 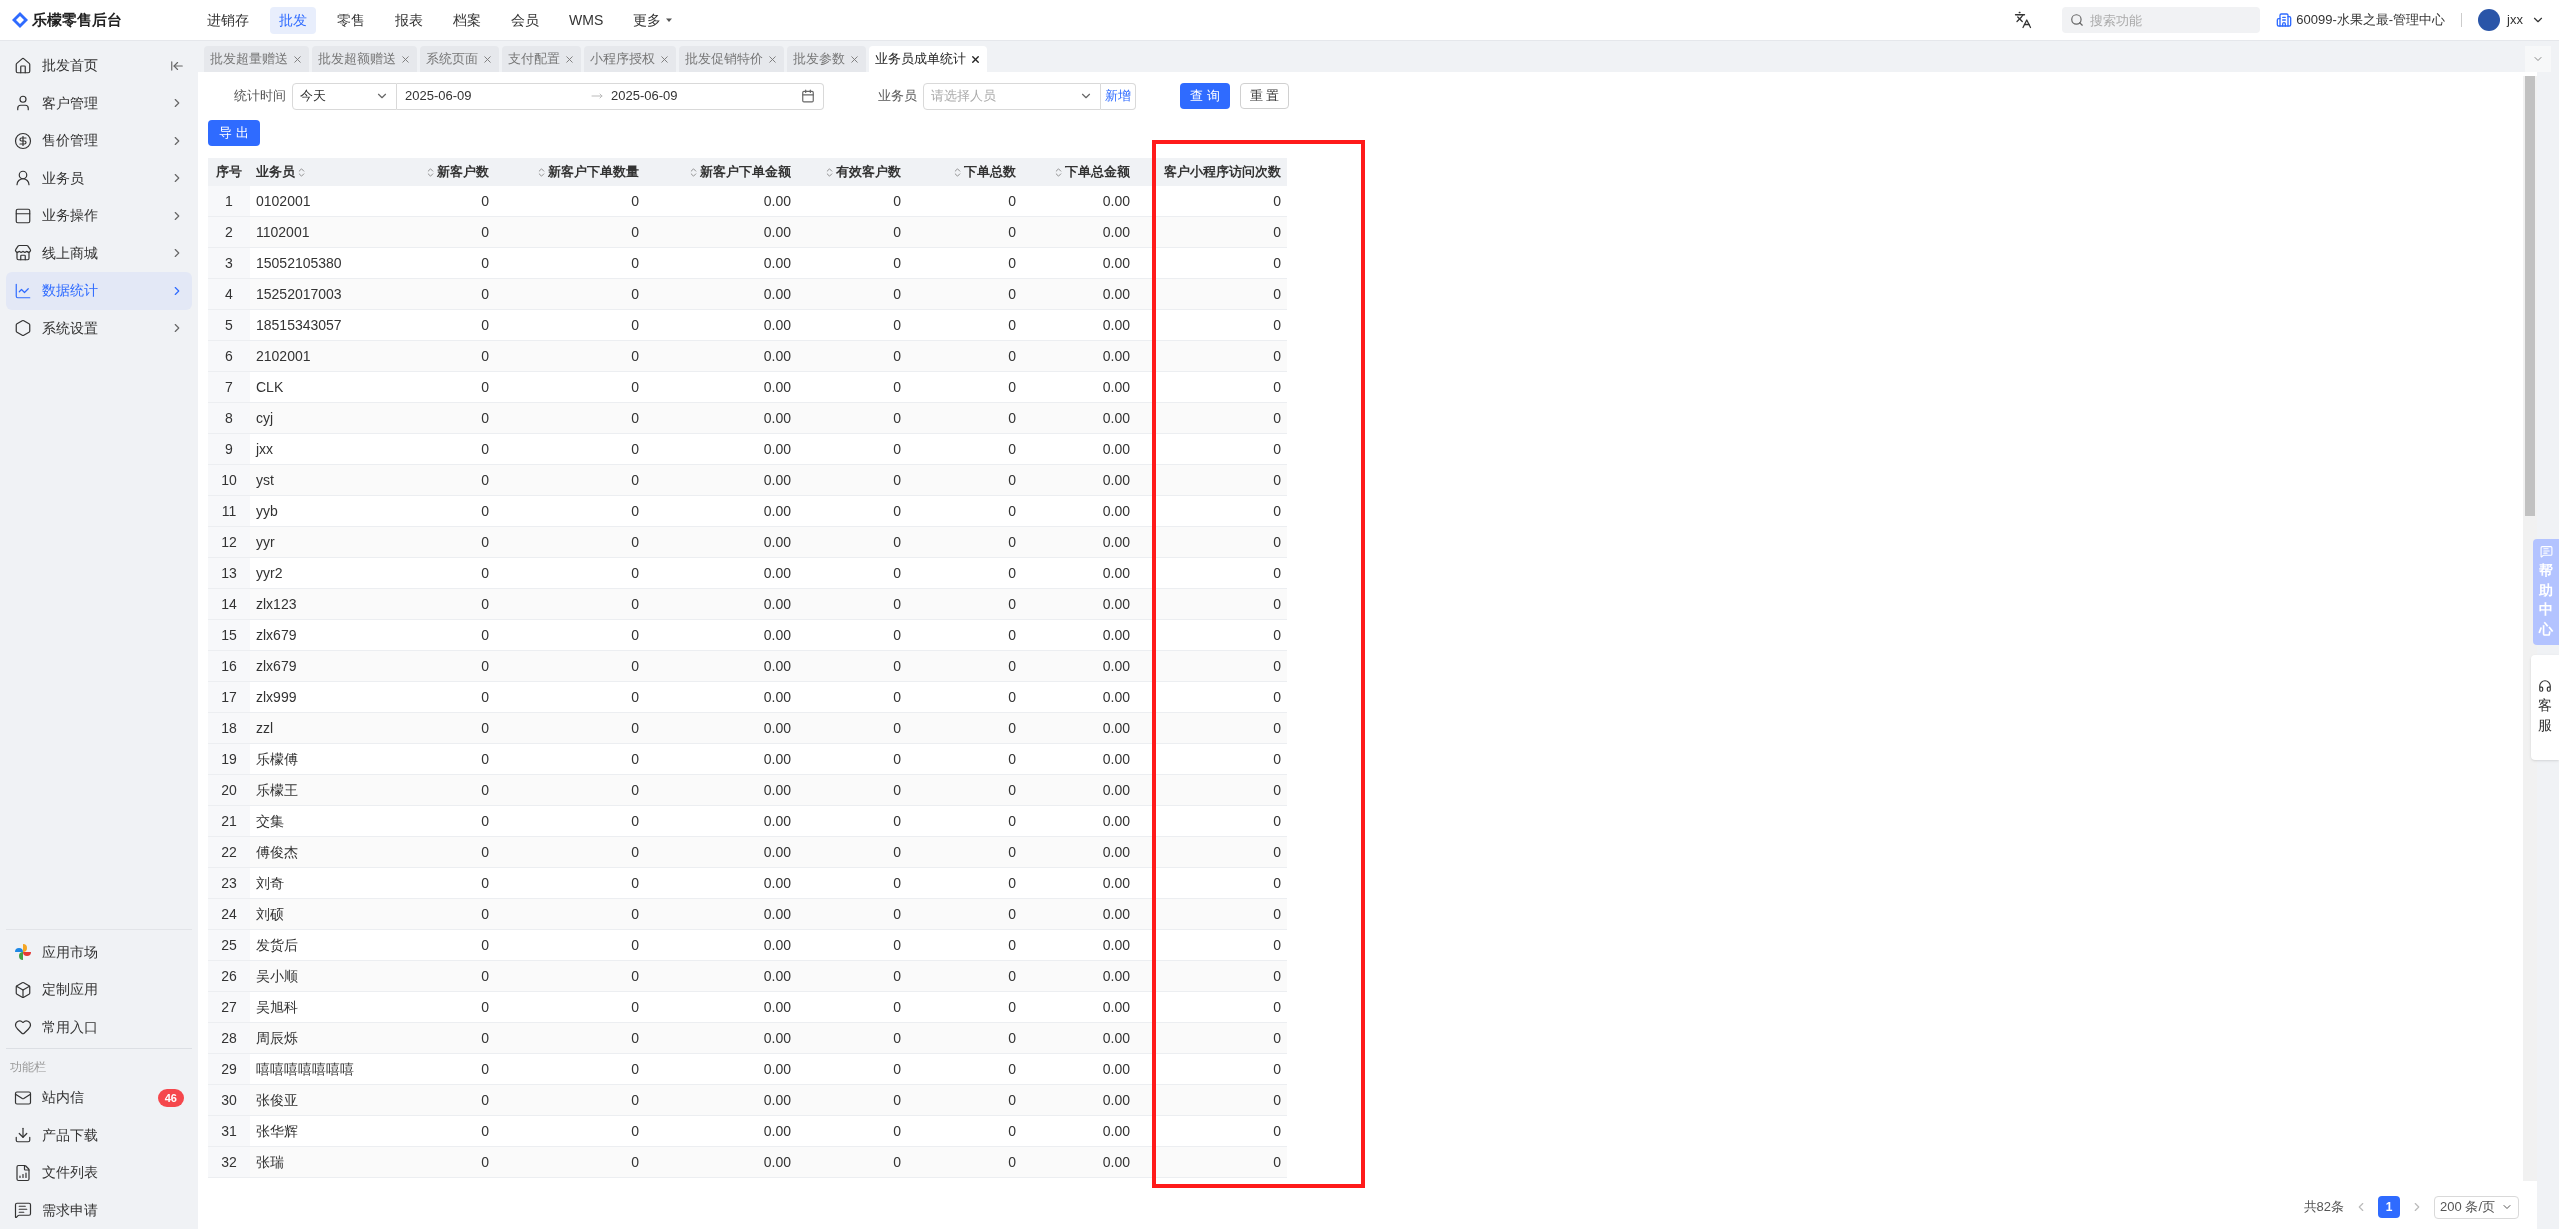 What do you see at coordinates (2476, 1207) in the screenshot?
I see `page-size-select: 200 条/页` at bounding box center [2476, 1207].